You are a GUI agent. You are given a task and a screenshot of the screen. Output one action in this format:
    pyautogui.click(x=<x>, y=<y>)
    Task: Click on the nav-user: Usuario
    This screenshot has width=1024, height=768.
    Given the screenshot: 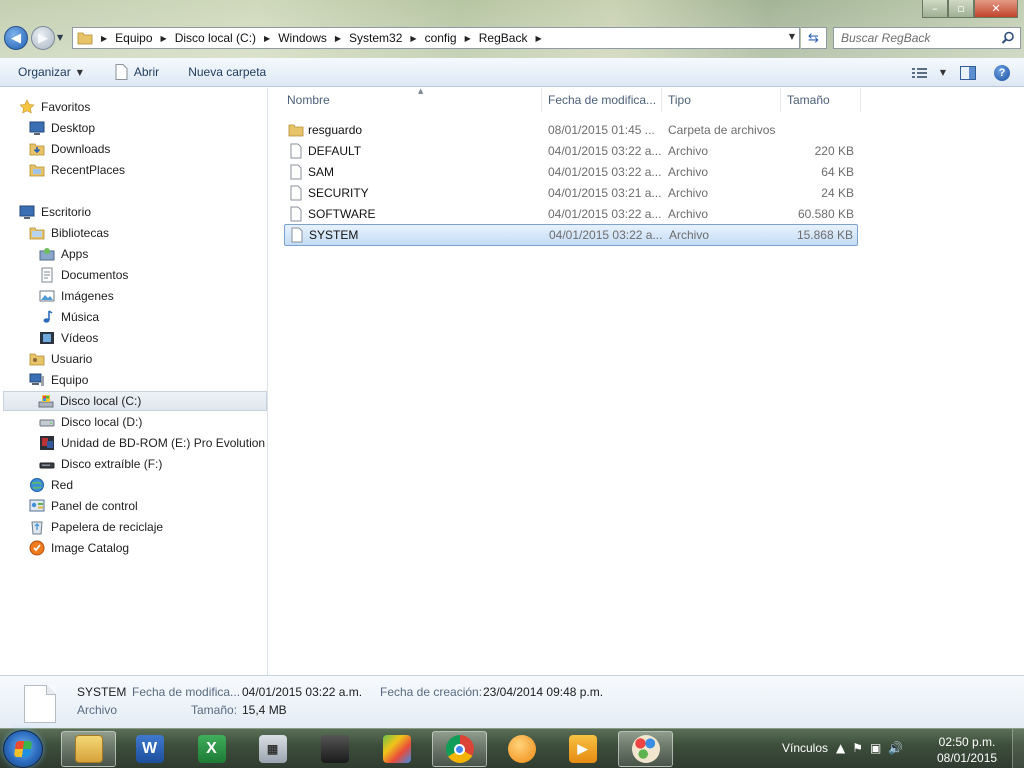 What is the action you would take?
    pyautogui.click(x=60, y=359)
    